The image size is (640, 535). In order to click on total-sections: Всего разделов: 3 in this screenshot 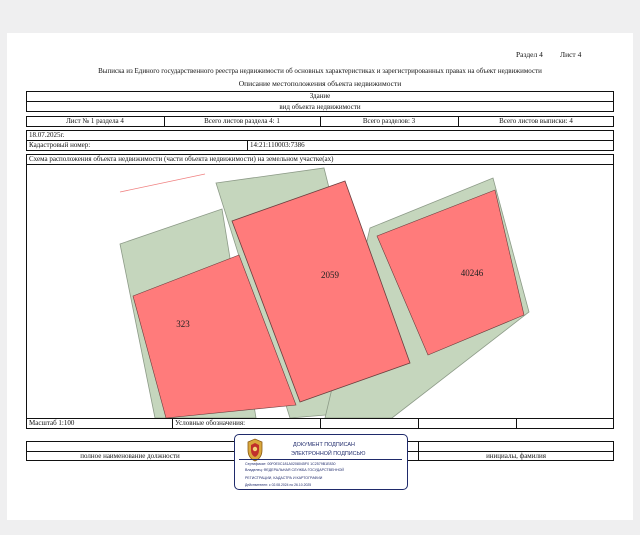, I will do `click(389, 121)`.